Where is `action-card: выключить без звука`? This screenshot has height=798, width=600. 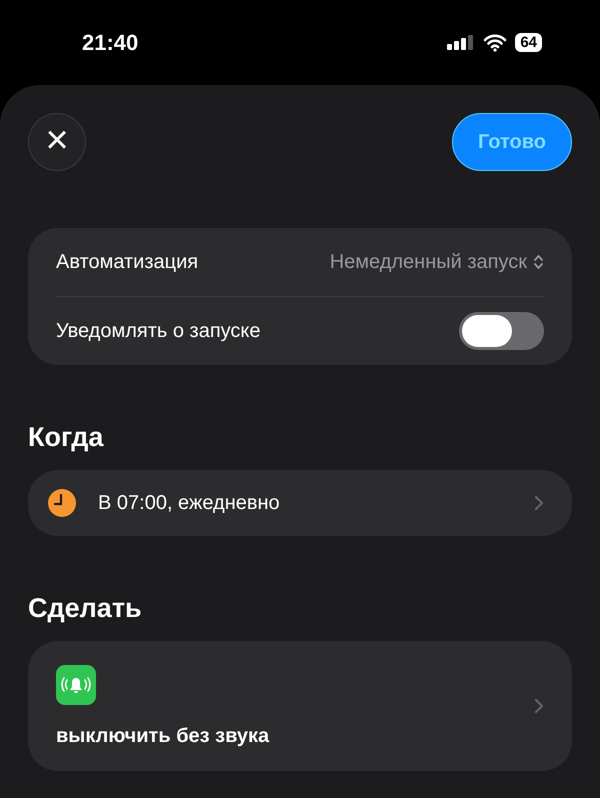 action-card: выключить без звука is located at coordinates (300, 706).